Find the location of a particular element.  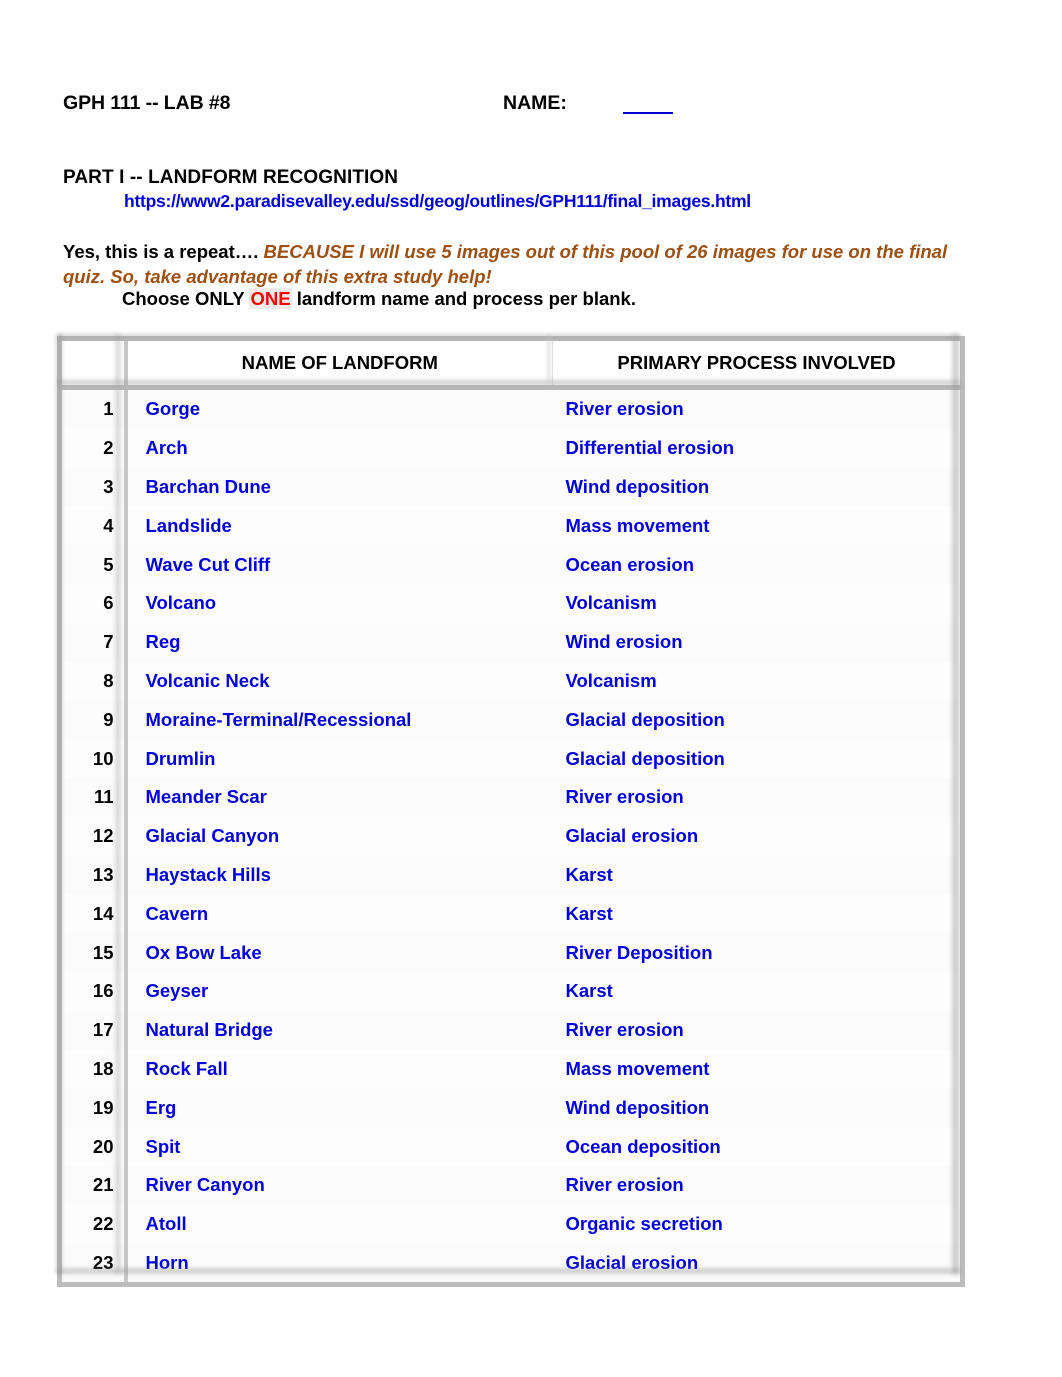

landform-name-cell: Geyser is located at coordinates (339, 991).